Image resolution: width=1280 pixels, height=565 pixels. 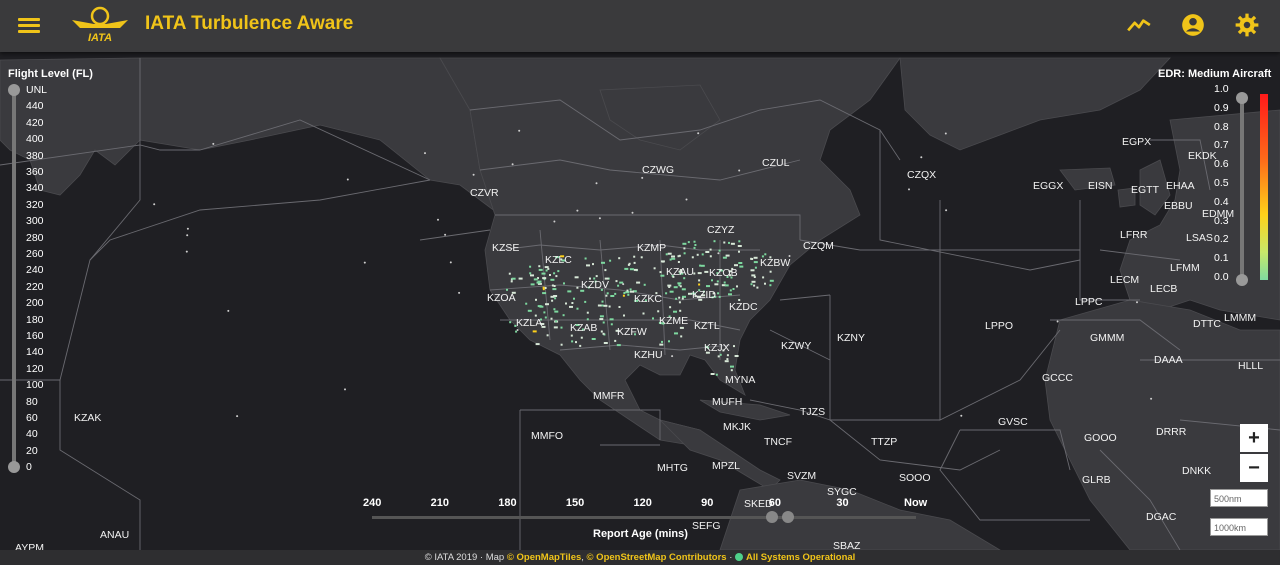 I want to click on flight-level-label: 380, so click(x=35, y=155).